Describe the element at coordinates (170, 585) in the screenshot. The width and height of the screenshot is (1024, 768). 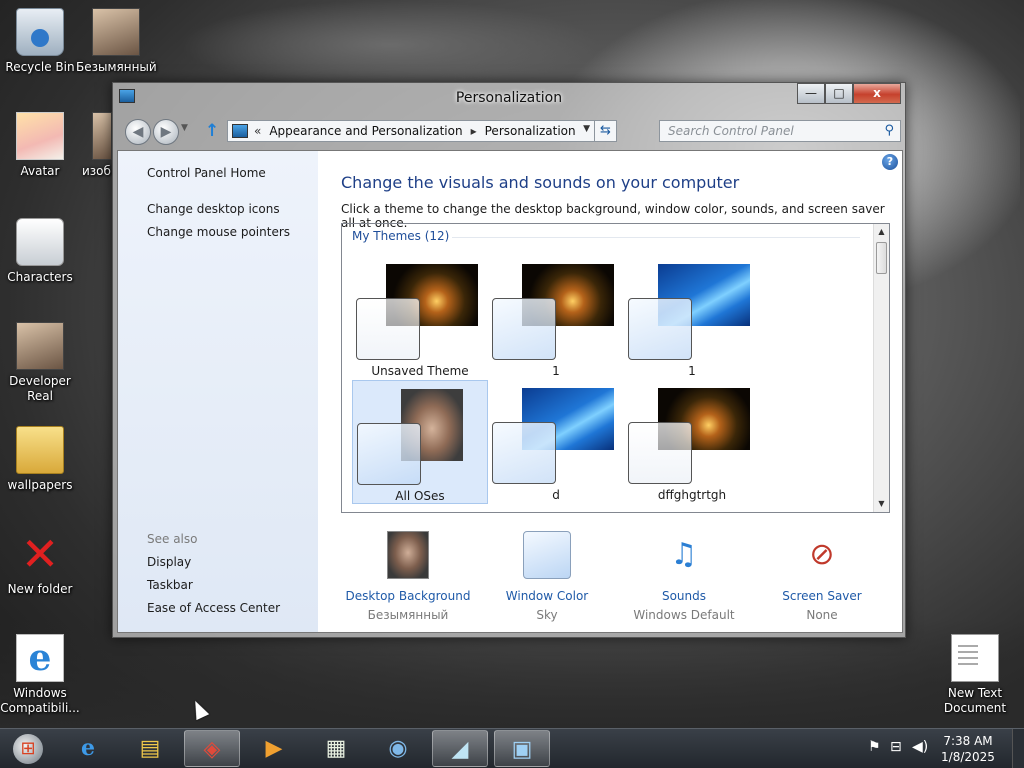
I see `taskbar-link: Taskbar` at that location.